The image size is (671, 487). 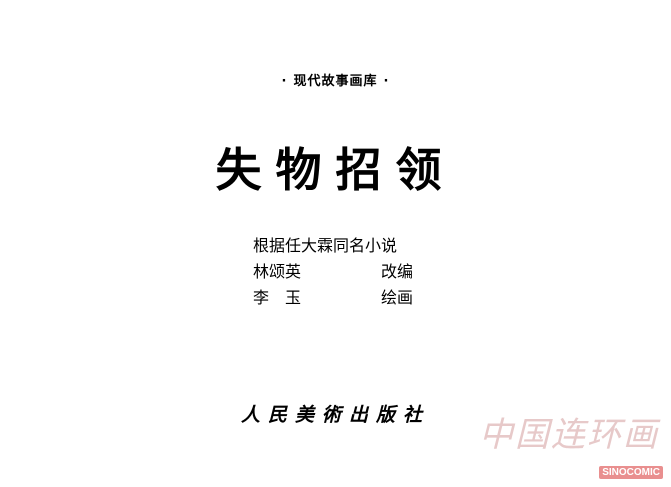 I want to click on credit-adapter-row: 林颂英 改编, so click(x=338, y=272).